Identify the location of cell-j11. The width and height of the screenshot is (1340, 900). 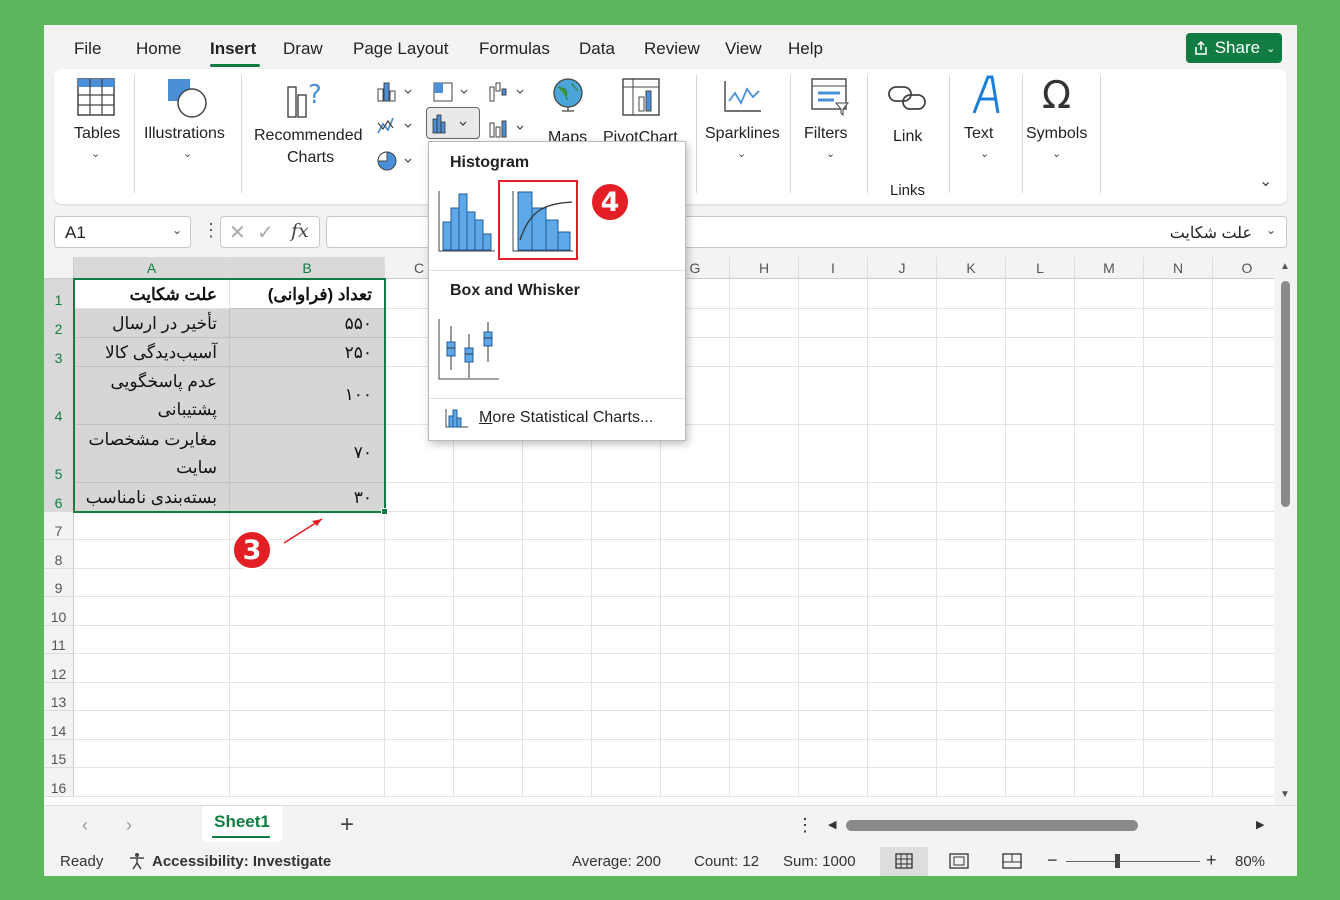
(902, 640).